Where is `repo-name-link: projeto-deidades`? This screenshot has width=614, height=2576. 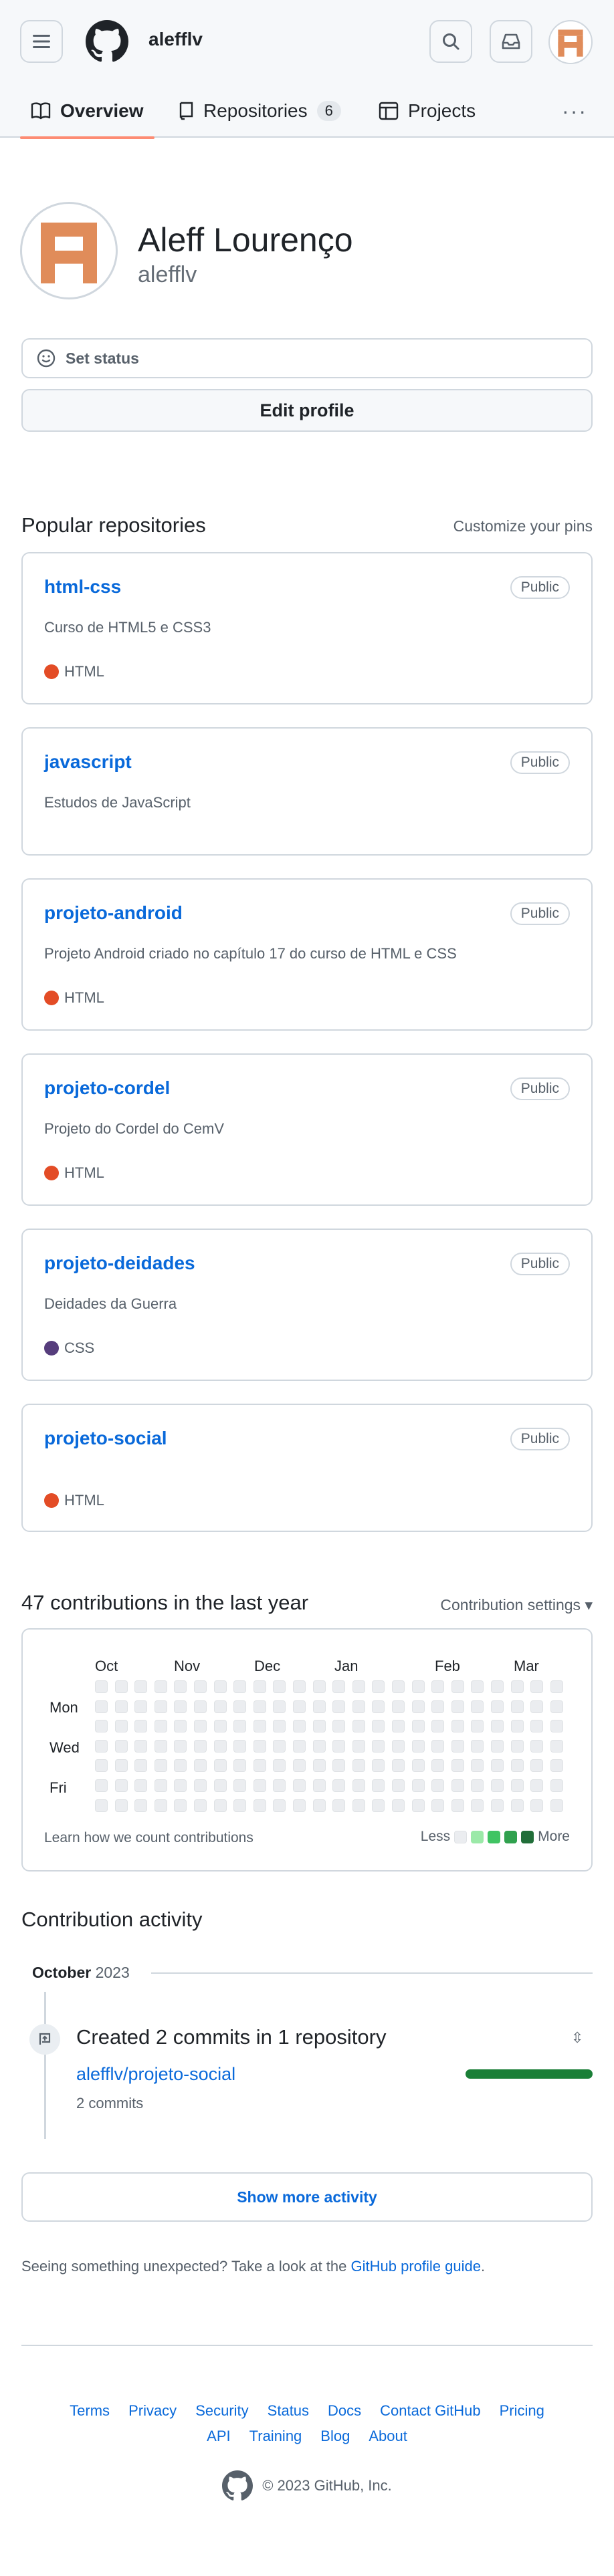 repo-name-link: projeto-deidades is located at coordinates (119, 1263).